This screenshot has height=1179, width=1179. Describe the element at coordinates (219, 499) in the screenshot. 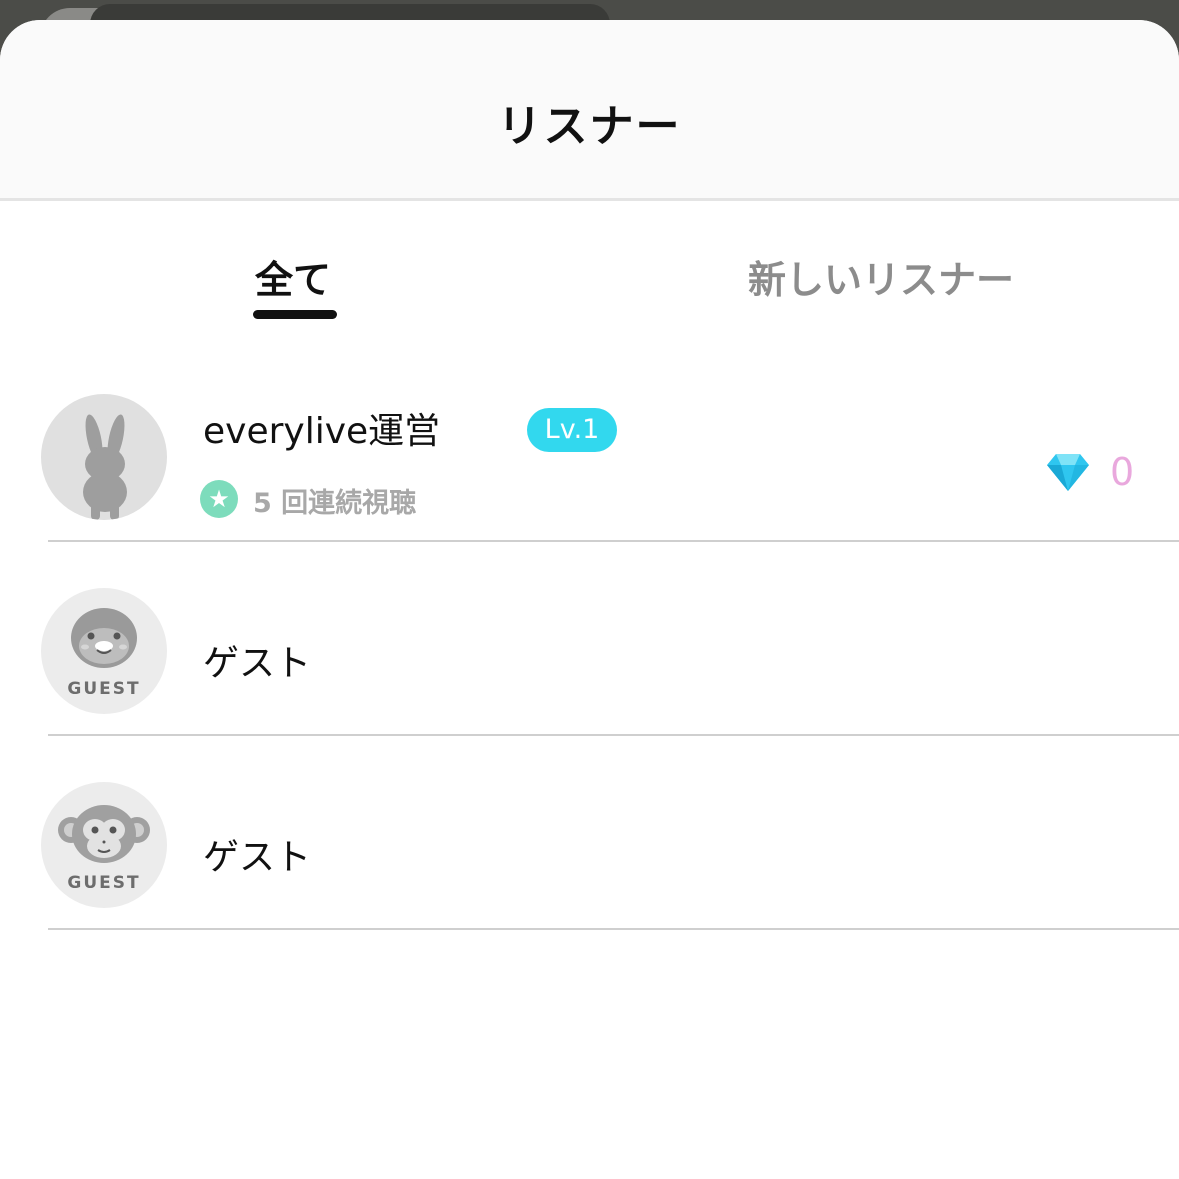

I see `star-icon: ★` at that location.